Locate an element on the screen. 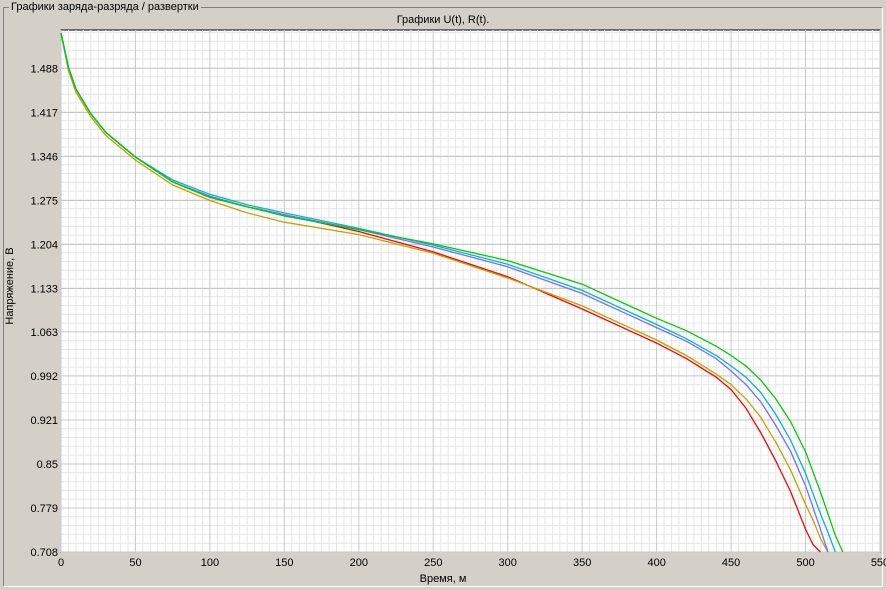 Image resolution: width=886 pixels, height=590 pixels. y-tick-label: 1.417 is located at coordinates (44, 113).